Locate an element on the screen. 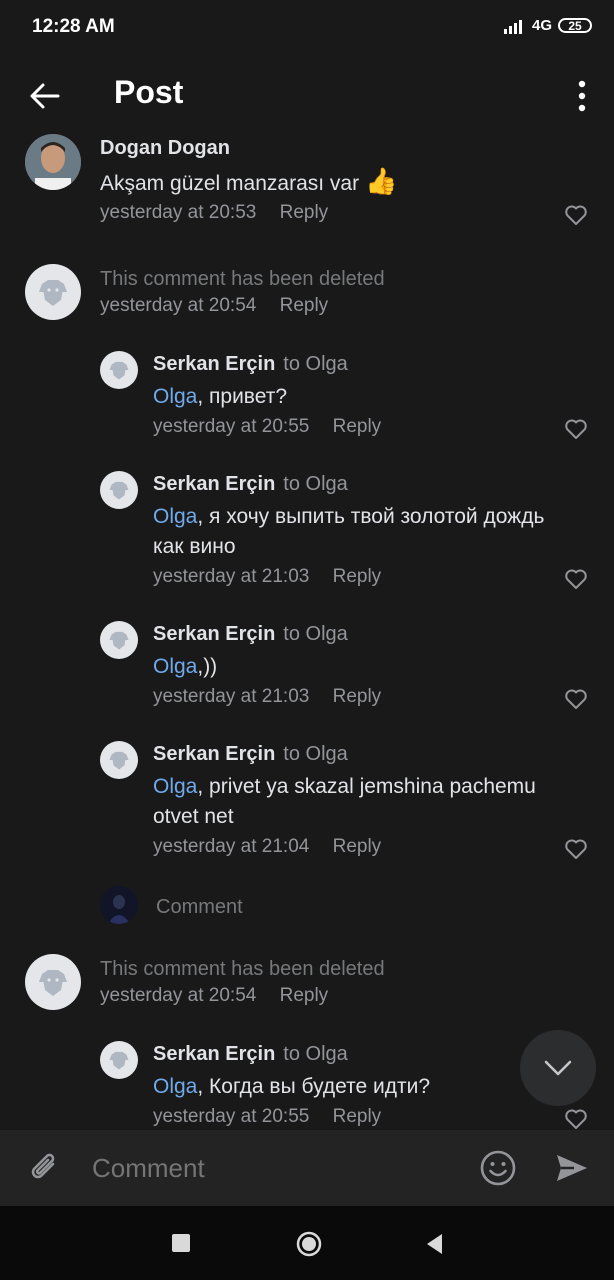 The height and width of the screenshot is (1280, 614). recents-icon is located at coordinates (181, 1243).